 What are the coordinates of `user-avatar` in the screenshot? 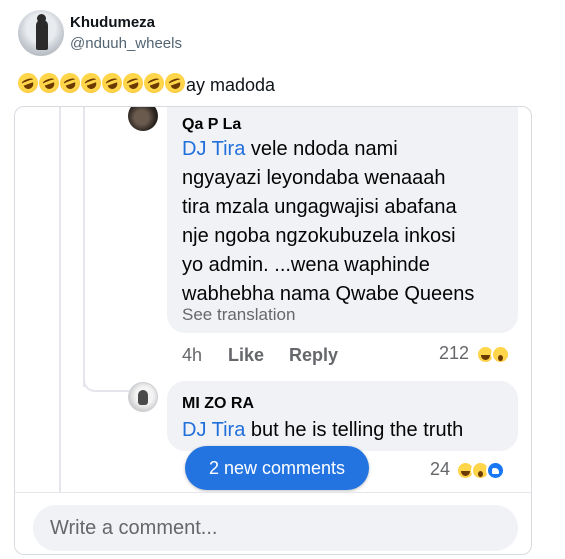 It's located at (41, 33).